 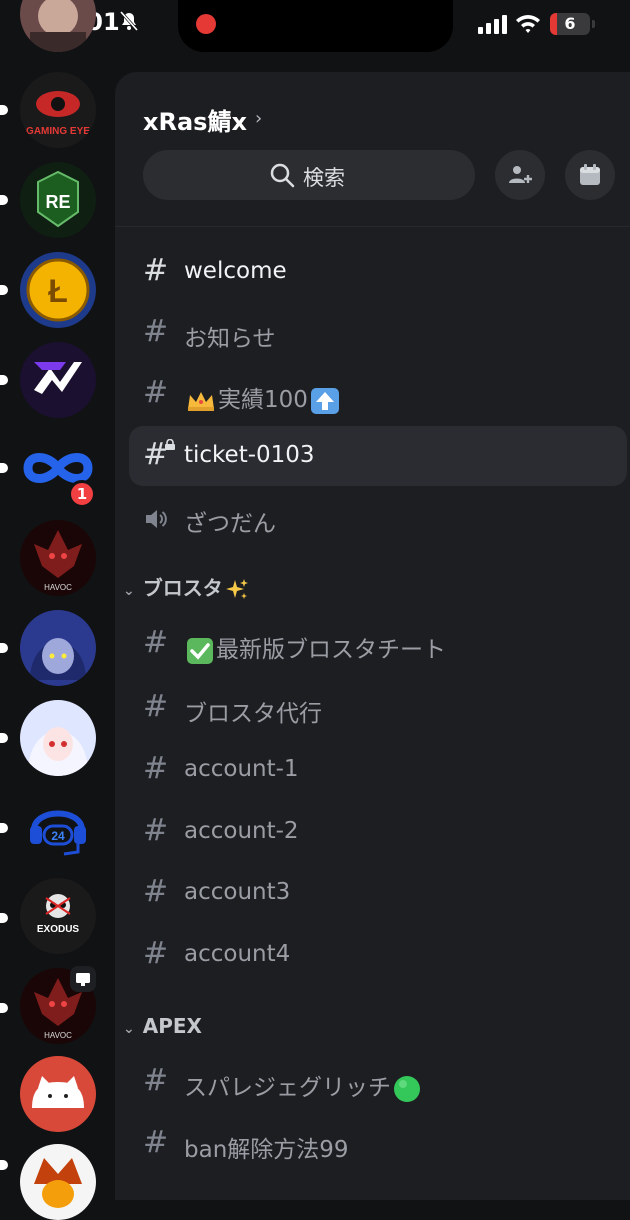 I want to click on purple-n-logo-icon, so click(x=58, y=380).